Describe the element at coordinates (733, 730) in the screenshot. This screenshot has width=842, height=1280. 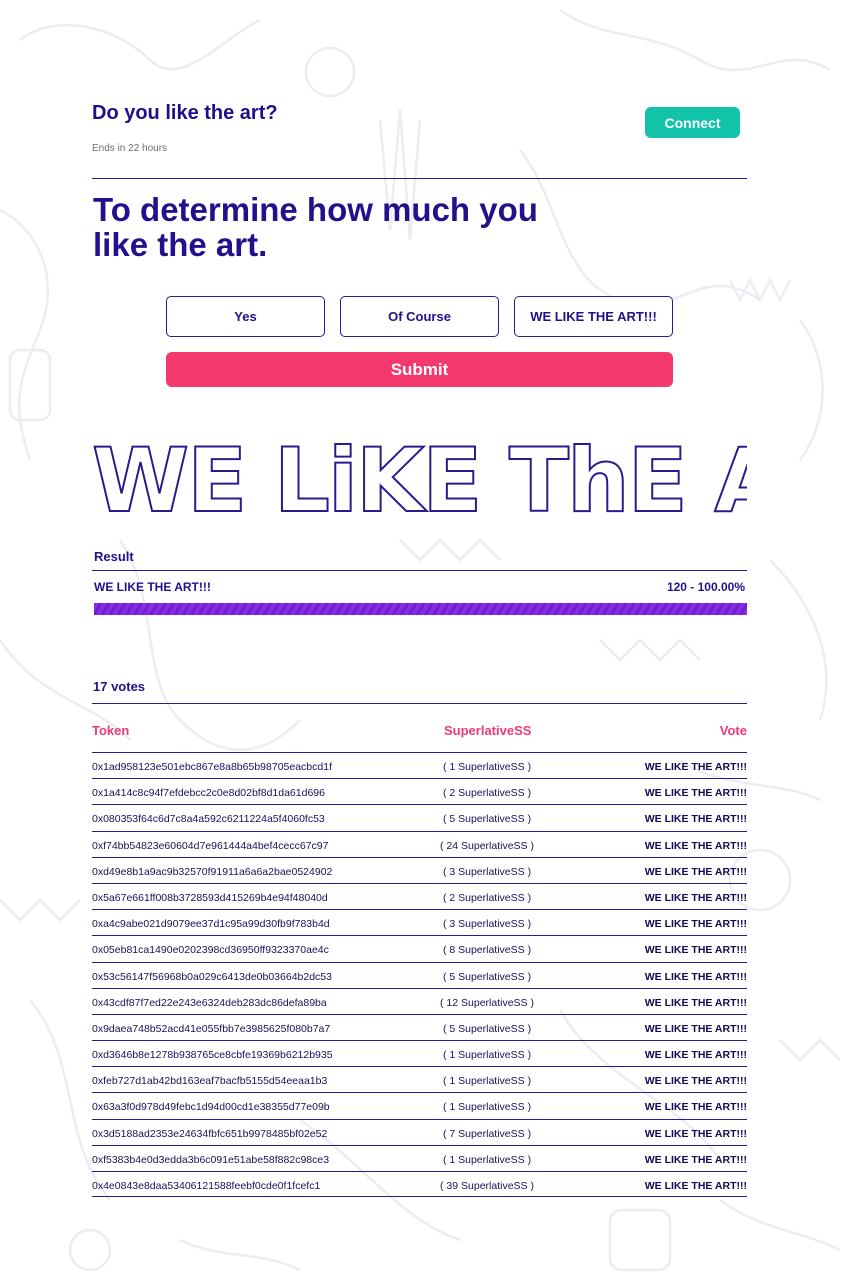
I see `column-header-vote: Vote` at that location.